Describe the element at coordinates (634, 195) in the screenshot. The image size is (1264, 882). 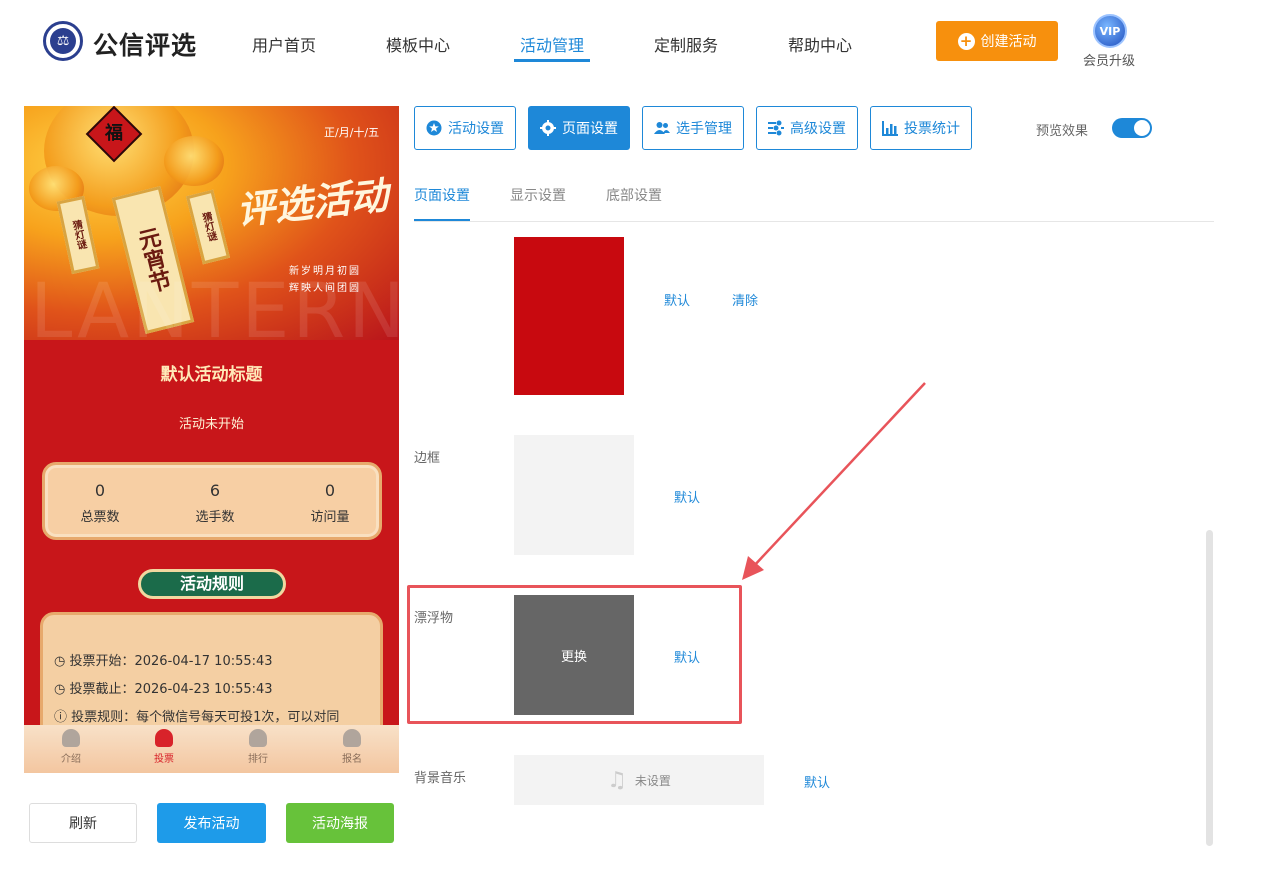
I see `subtab-footer-settings: 底部设置` at that location.